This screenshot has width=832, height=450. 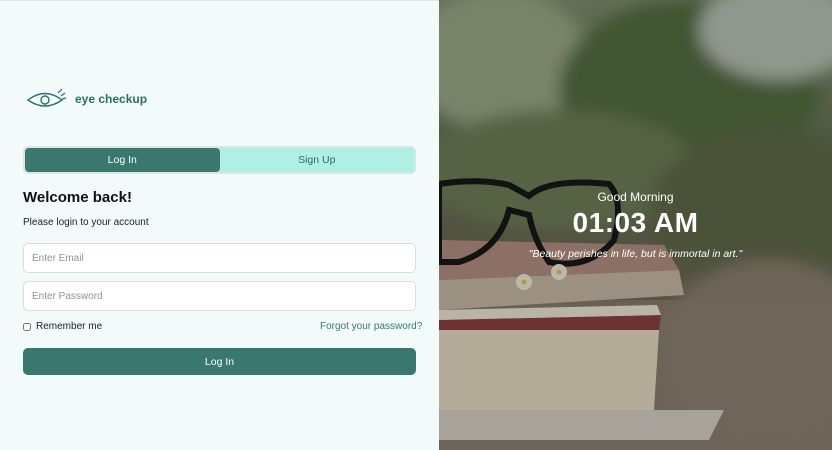 I want to click on tab-sign-up: Sign Up, so click(x=317, y=160).